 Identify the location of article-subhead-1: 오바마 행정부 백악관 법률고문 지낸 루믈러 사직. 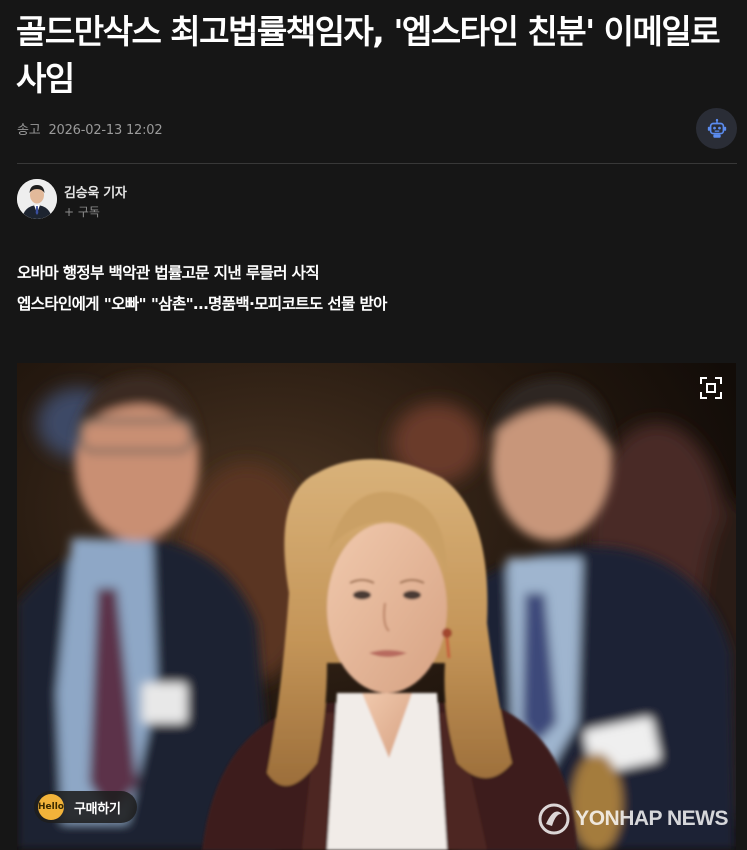
(168, 273).